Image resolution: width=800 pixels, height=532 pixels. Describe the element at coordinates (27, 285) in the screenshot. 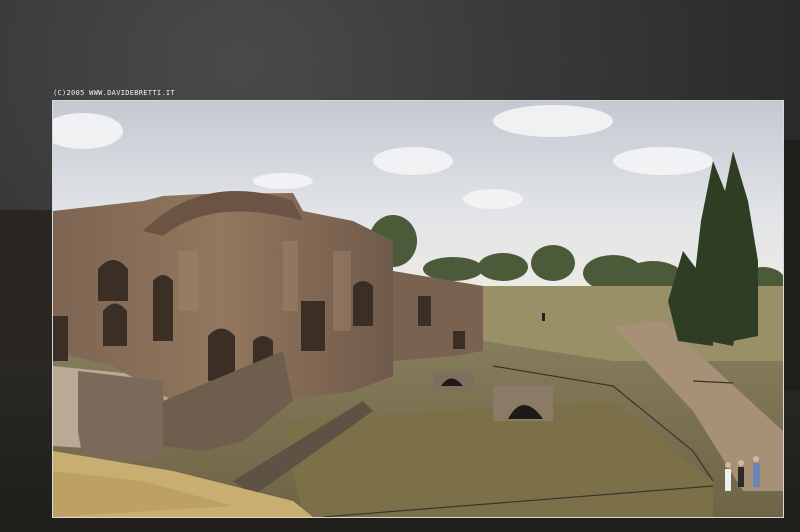

I see `dimmed-backdrop-ruin` at that location.